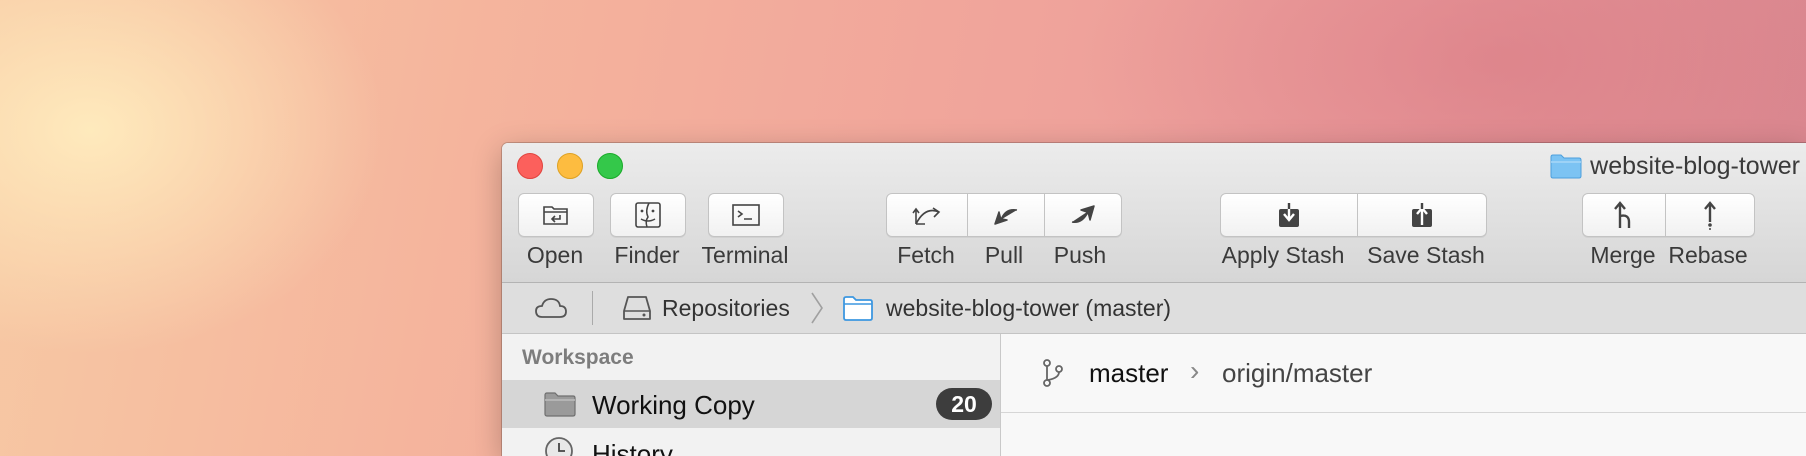 The width and height of the screenshot is (1806, 456). Describe the element at coordinates (632, 447) in the screenshot. I see `sidebar-item-label: History` at that location.